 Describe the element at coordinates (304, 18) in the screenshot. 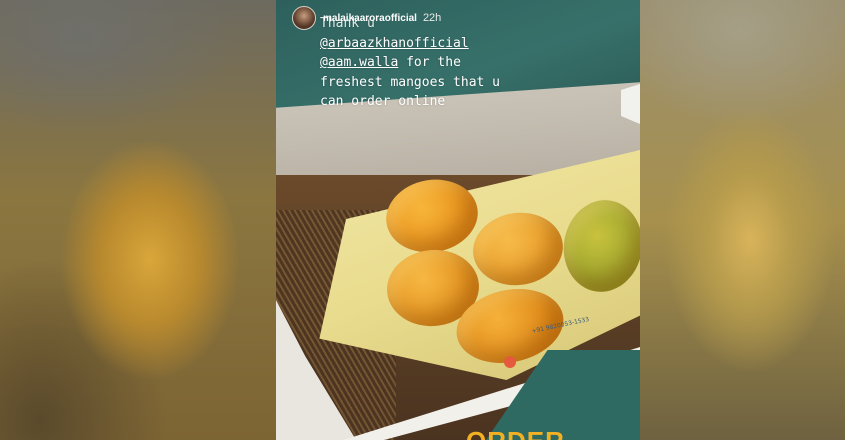

I see `avatar` at that location.